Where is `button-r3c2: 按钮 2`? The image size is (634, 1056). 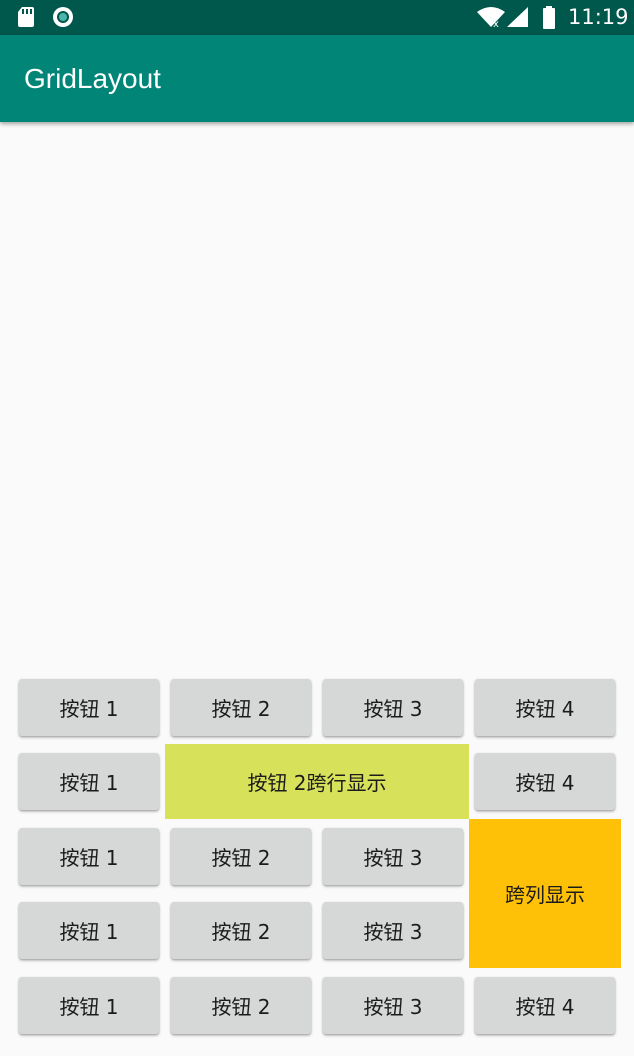 button-r3c2: 按钮 2 is located at coordinates (241, 856).